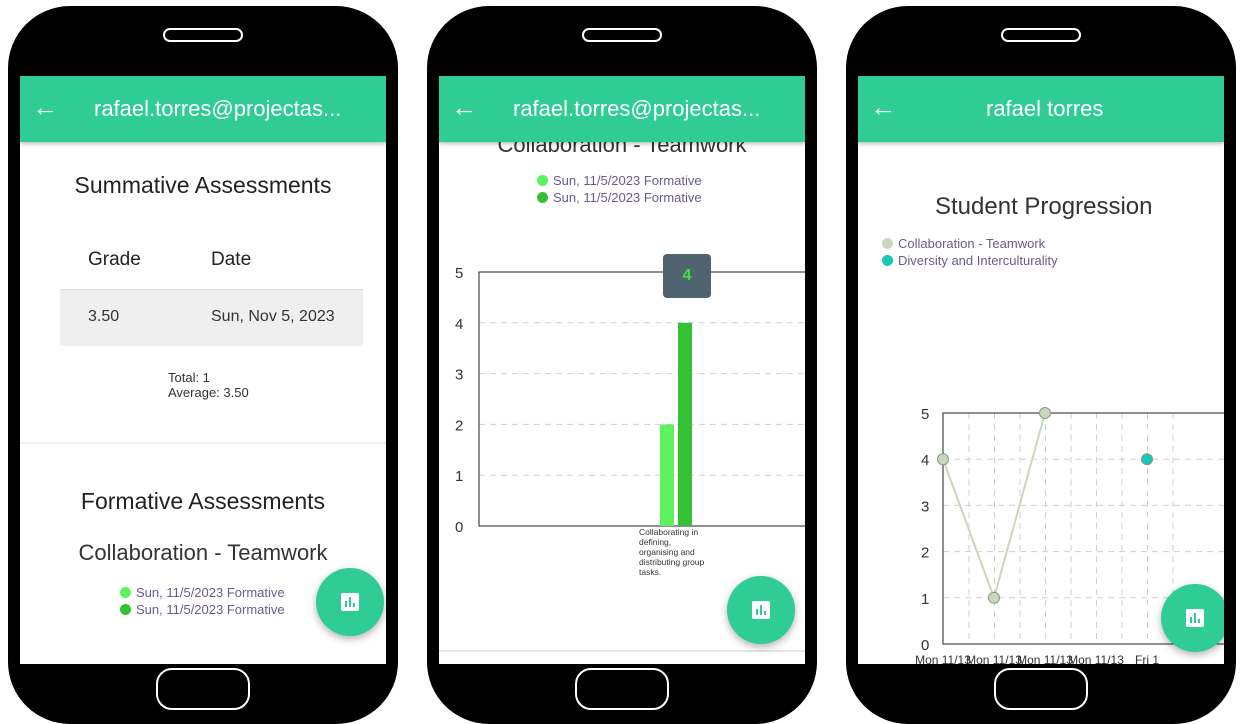 This screenshot has width=1253, height=724. I want to click on average-text: Average: 3.50, so click(208, 392).